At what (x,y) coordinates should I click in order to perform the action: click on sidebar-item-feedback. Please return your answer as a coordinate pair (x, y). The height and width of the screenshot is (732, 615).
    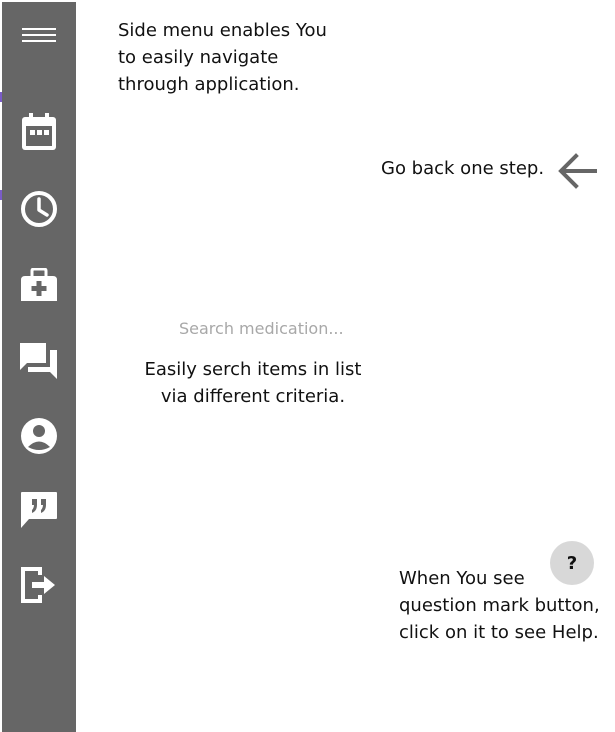
    Looking at the image, I should click on (39, 510).